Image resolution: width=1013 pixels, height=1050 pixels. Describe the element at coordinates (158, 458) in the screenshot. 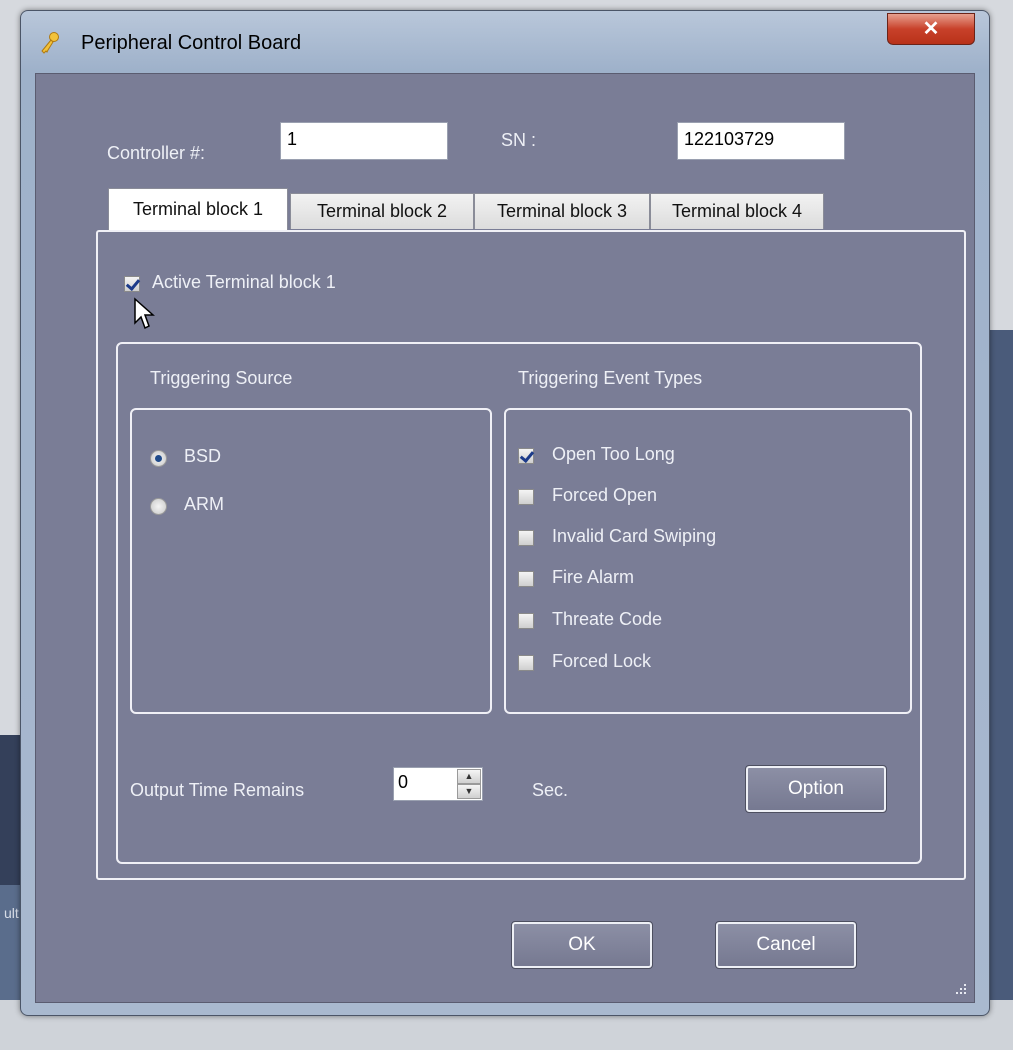

I see `bsd-radio` at that location.